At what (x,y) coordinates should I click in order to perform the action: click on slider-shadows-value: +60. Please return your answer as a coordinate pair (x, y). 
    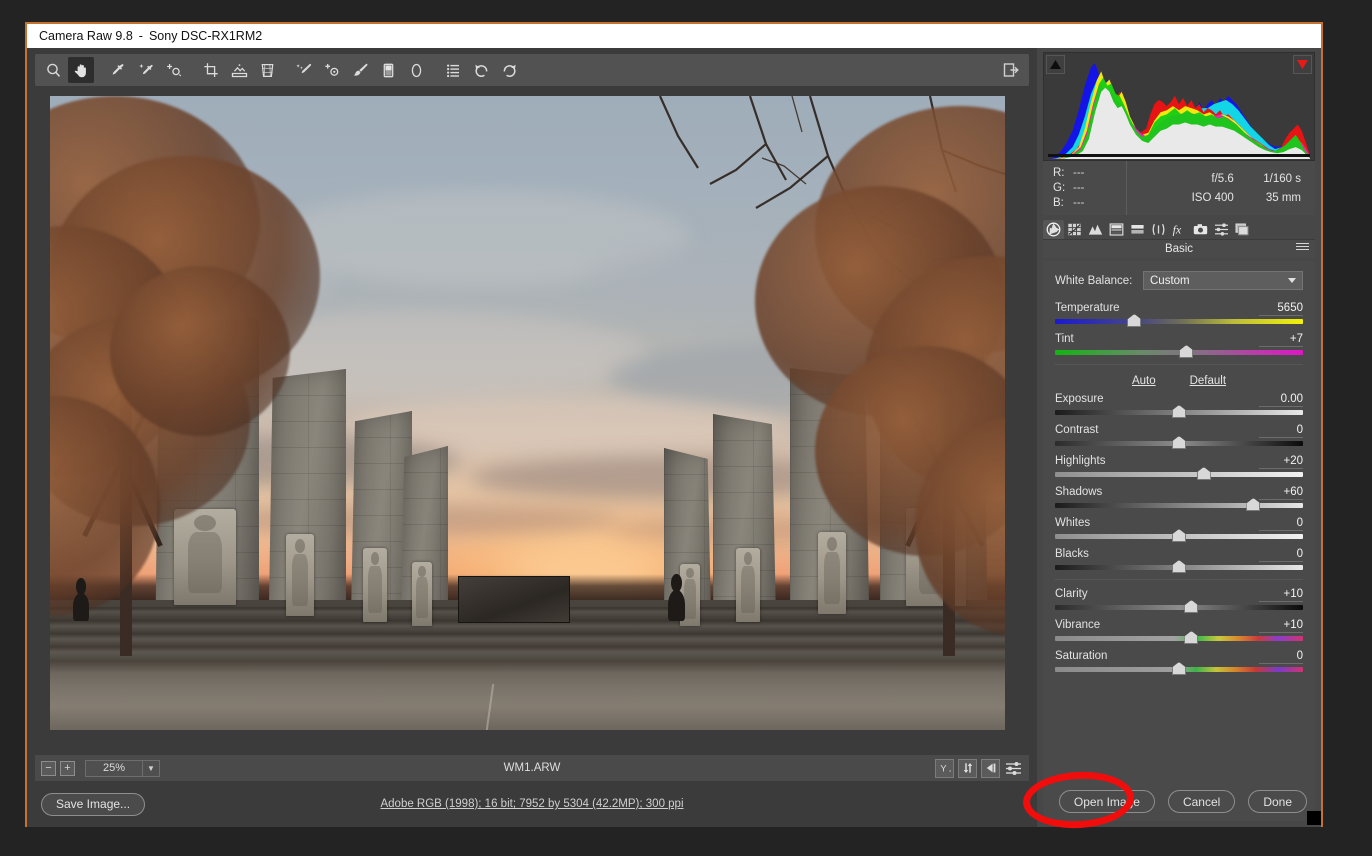
    Looking at the image, I should click on (1281, 493).